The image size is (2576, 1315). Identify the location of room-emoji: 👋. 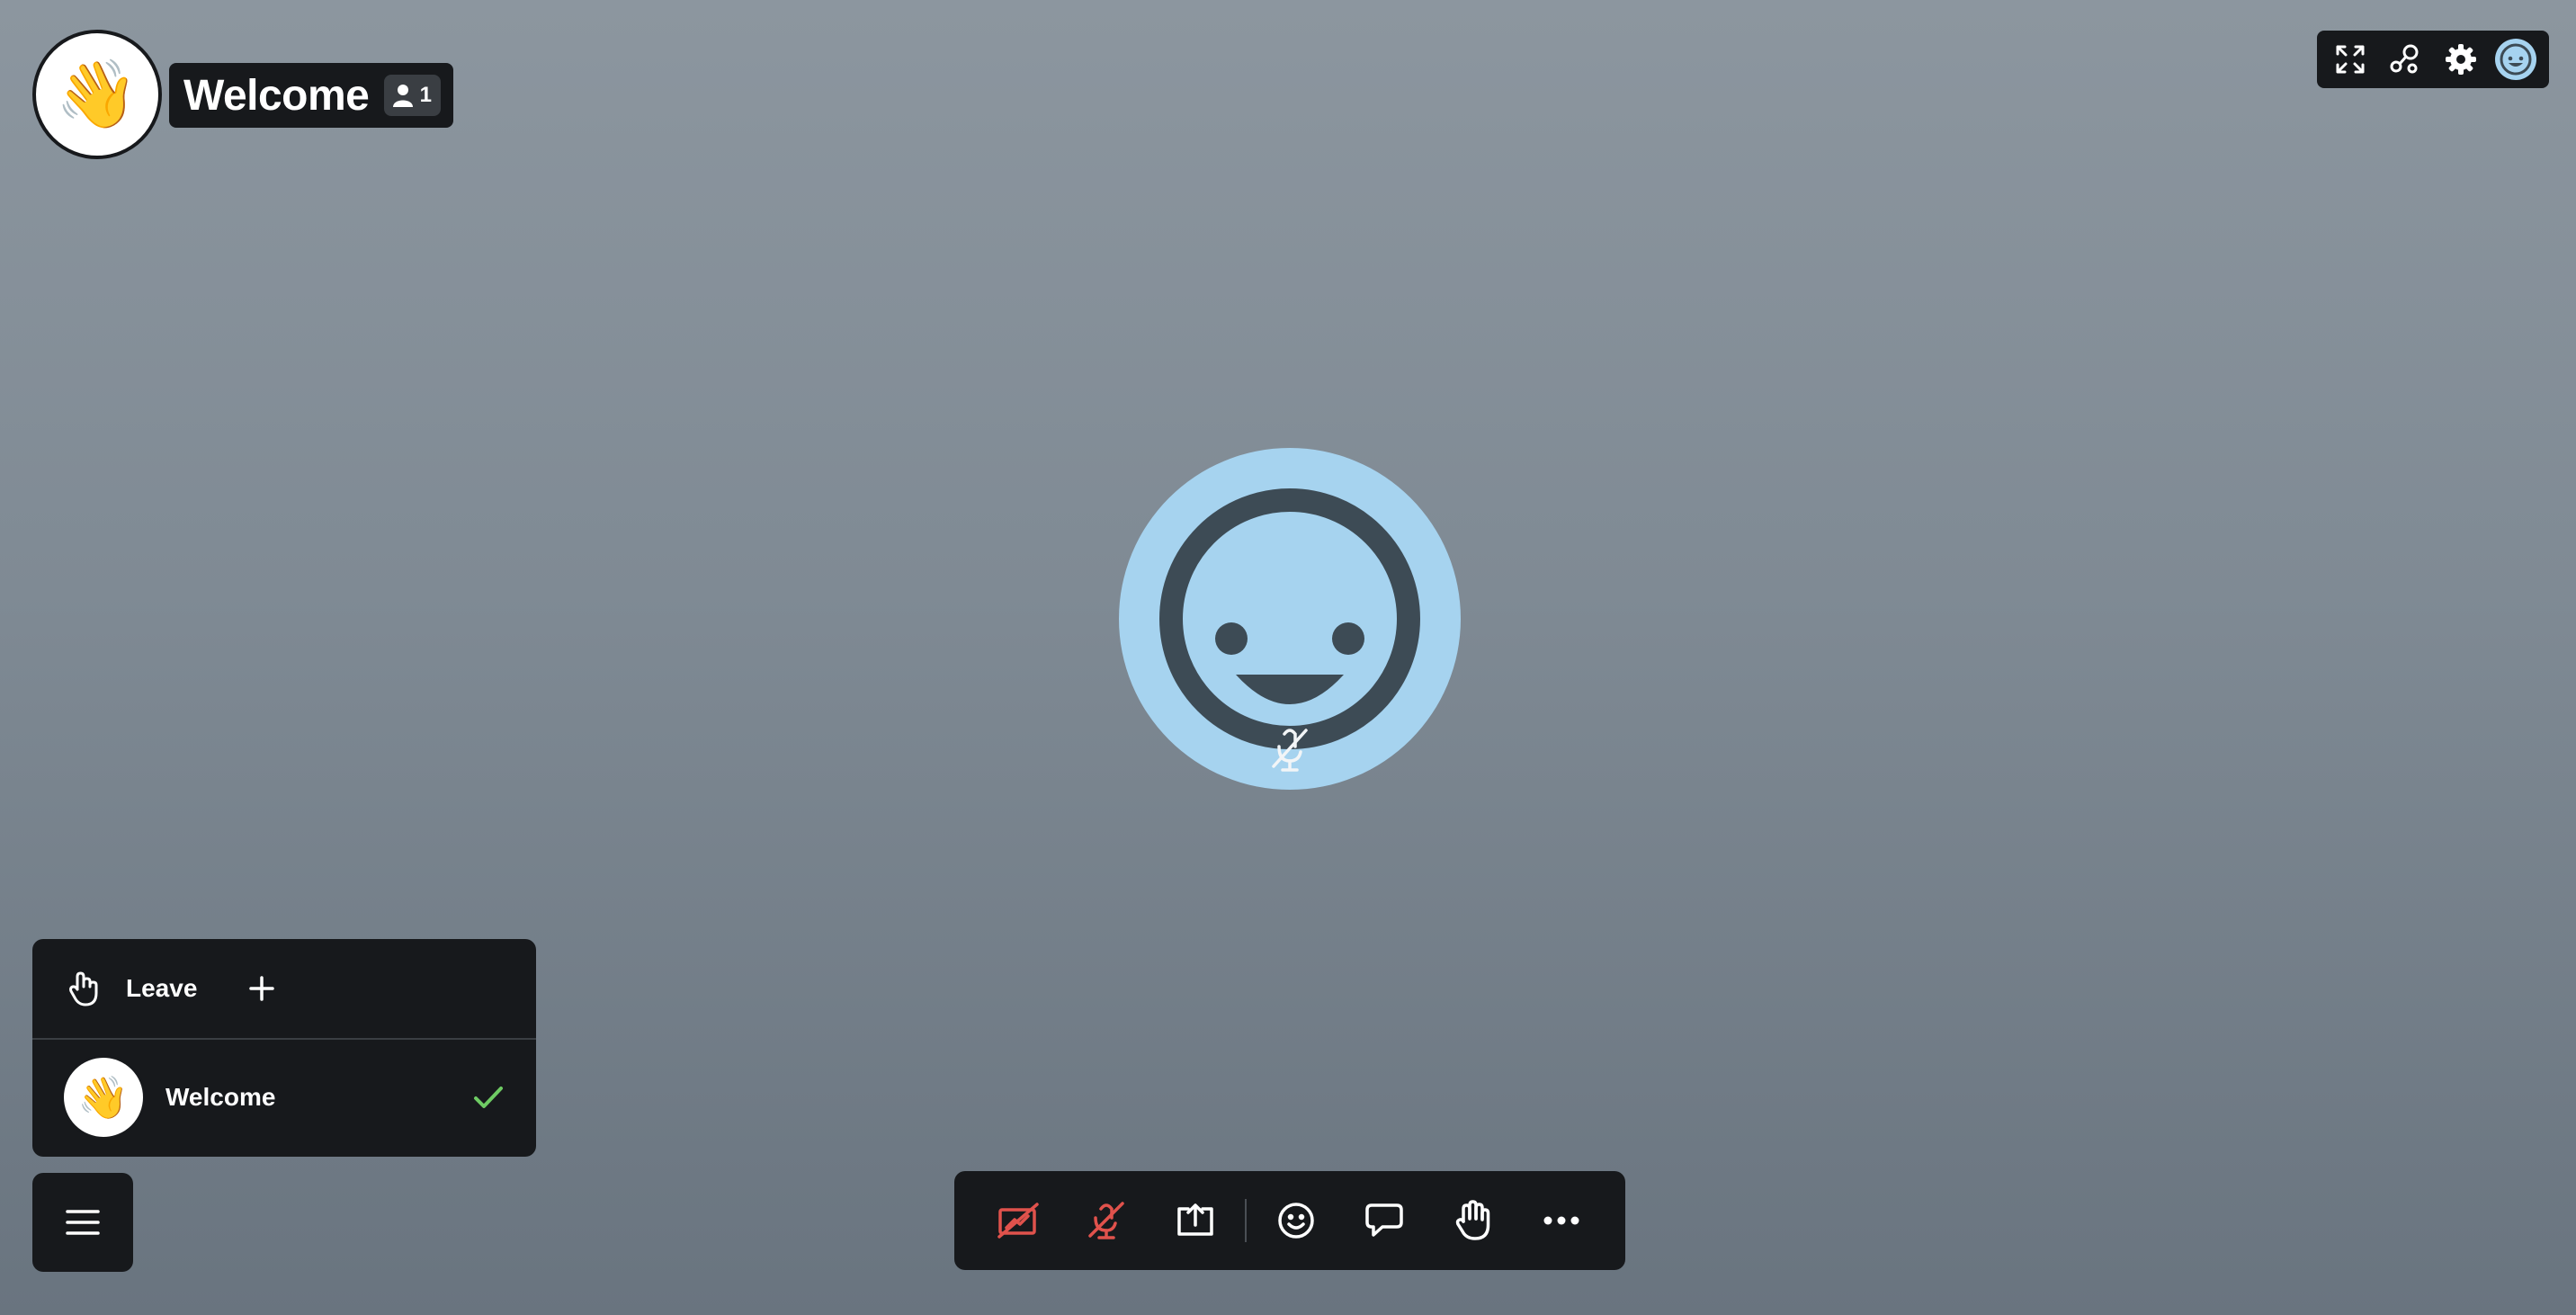
(97, 94).